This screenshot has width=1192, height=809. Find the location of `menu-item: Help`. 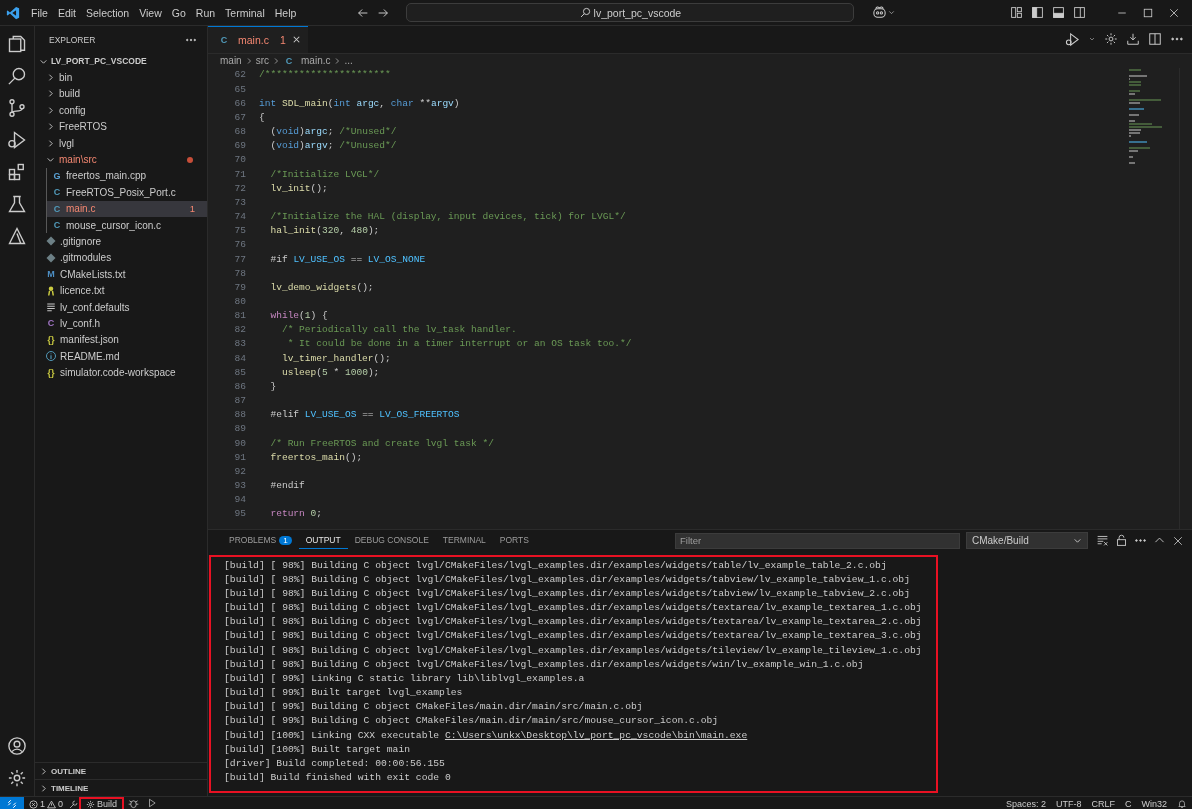

menu-item: Help is located at coordinates (285, 12).